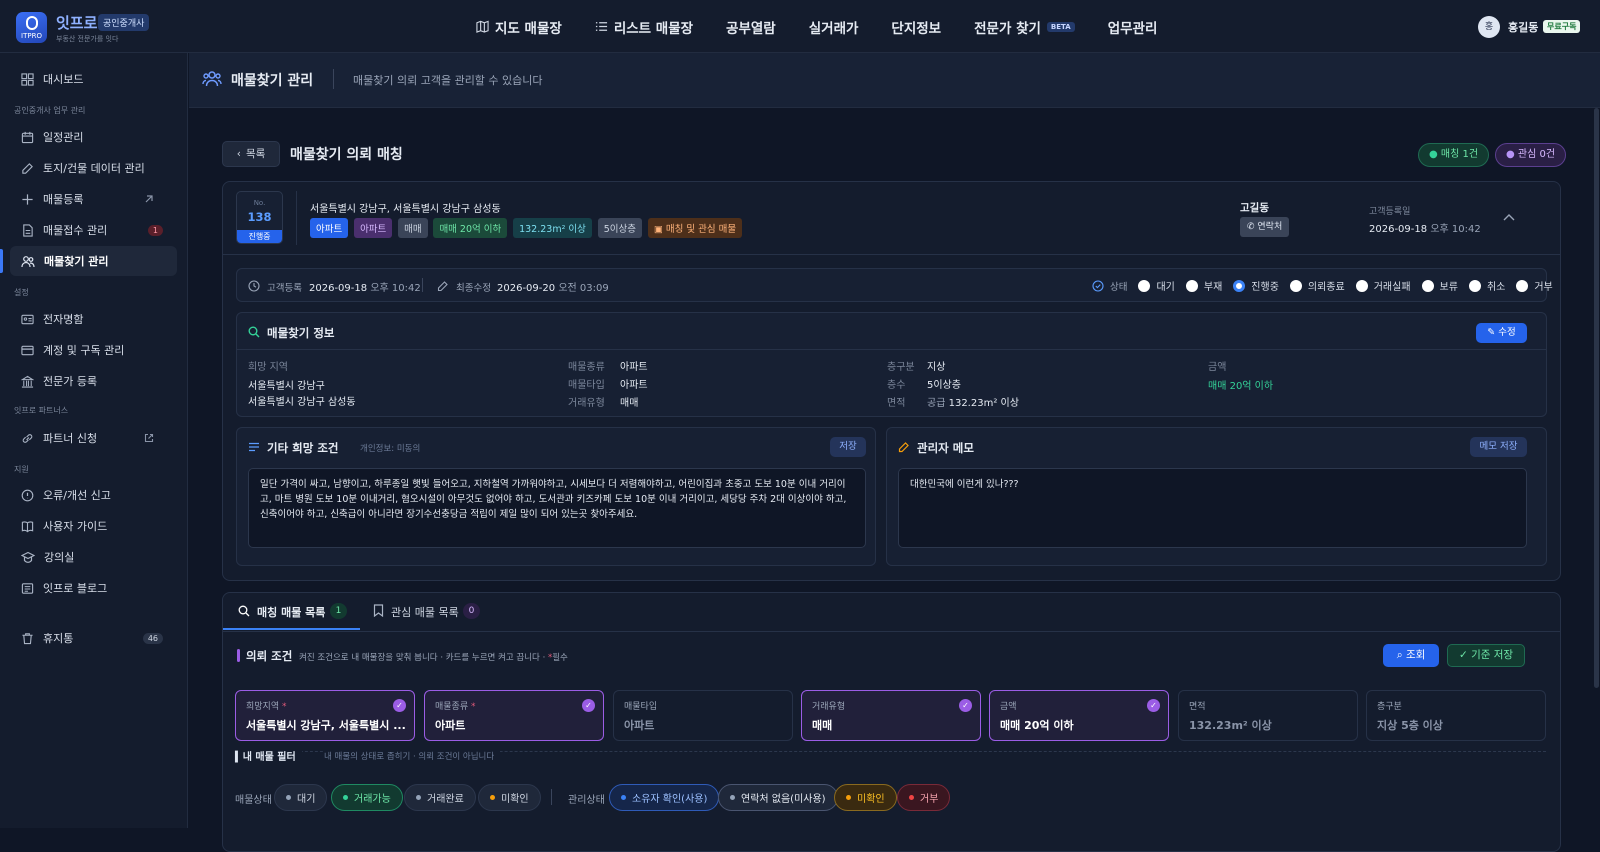  I want to click on region-value: 서울특별시 강남구 삼성동, so click(302, 402).